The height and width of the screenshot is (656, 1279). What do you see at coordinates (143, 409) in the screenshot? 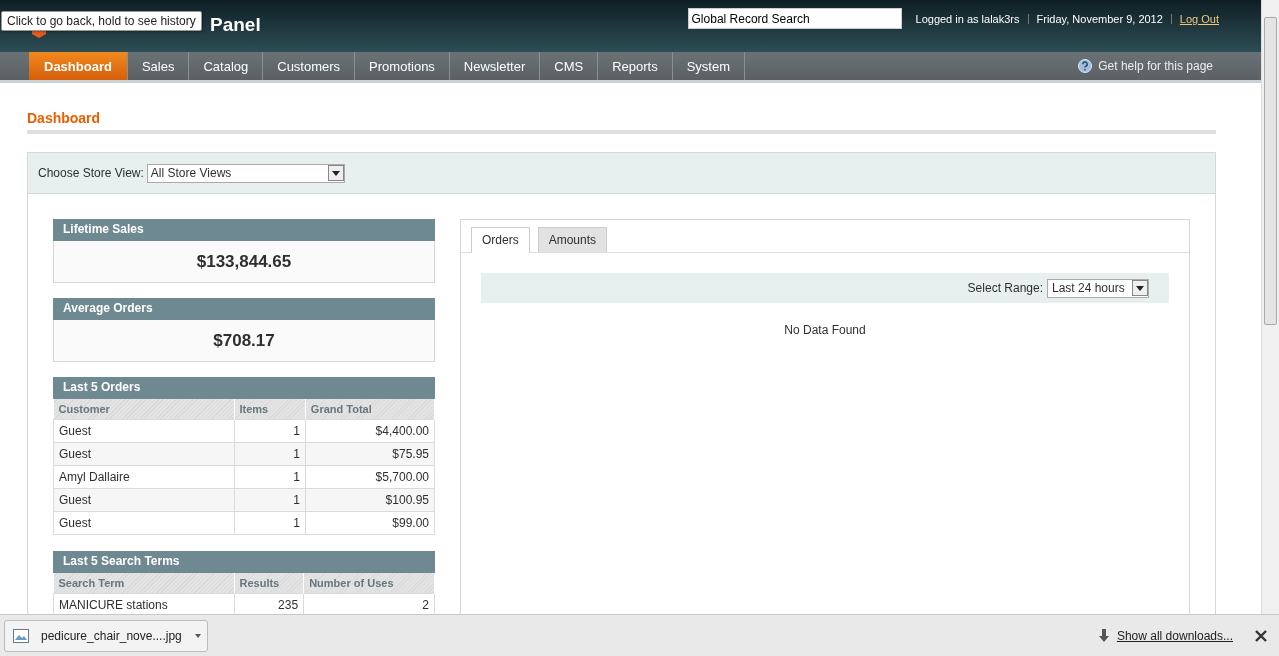
I see `column-header: Customer` at bounding box center [143, 409].